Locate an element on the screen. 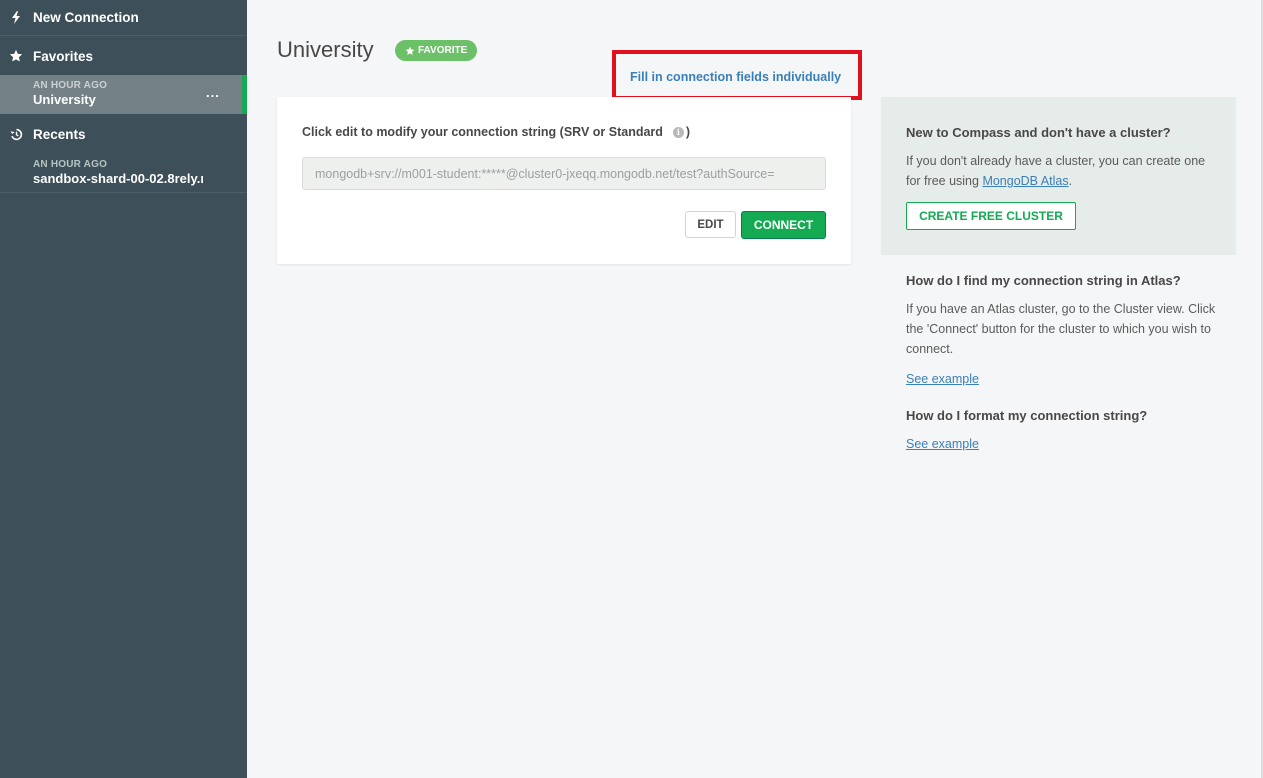  create-free-cluster-button: CREATE FREE CLUSTER is located at coordinates (991, 216).